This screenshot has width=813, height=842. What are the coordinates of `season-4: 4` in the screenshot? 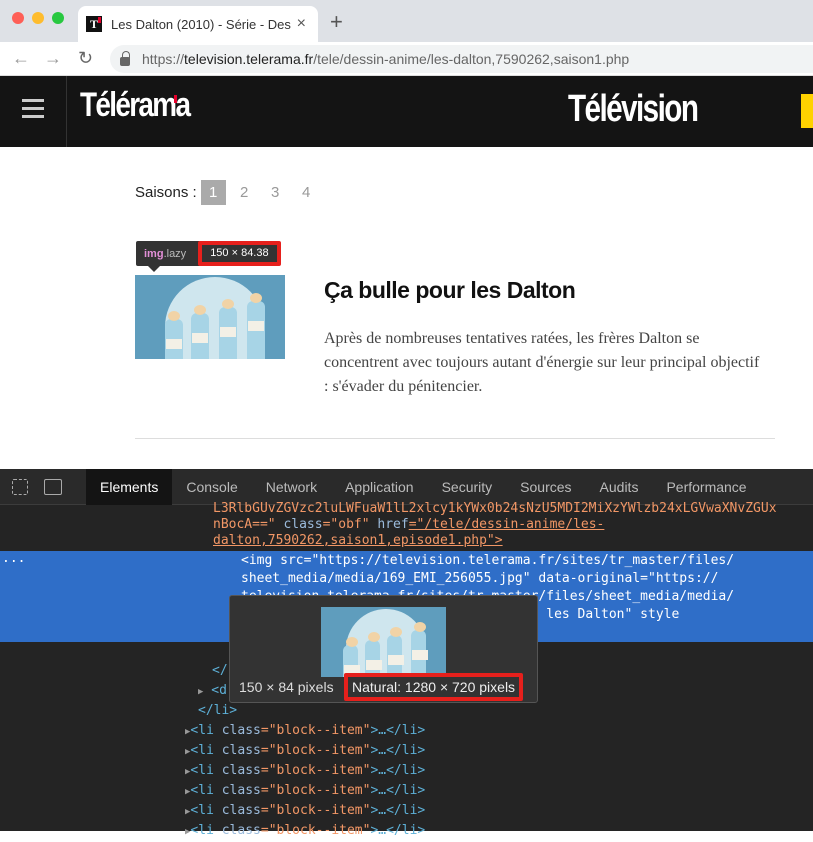 It's located at (306, 192).